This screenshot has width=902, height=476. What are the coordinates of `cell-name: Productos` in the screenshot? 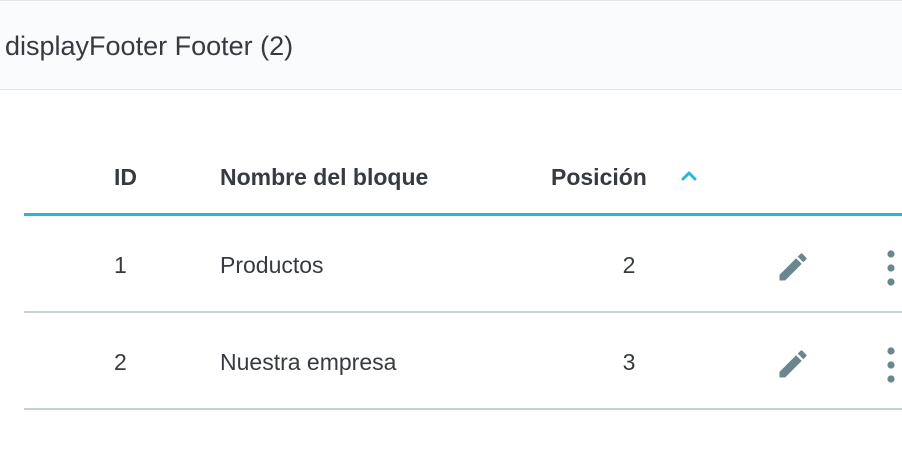 It's located at (272, 265).